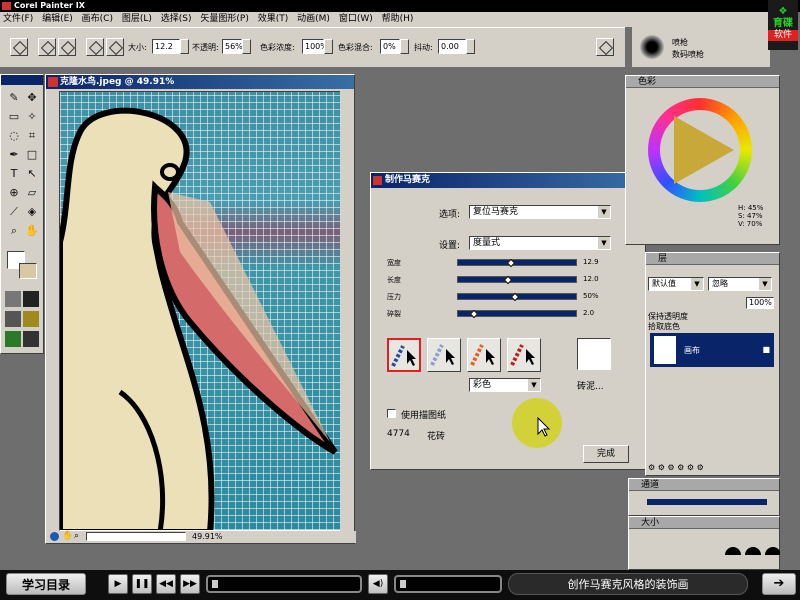 The height and width of the screenshot is (600, 800). Describe the element at coordinates (166, 584) in the screenshot. I see `rewind-icon: ◀◀` at that location.